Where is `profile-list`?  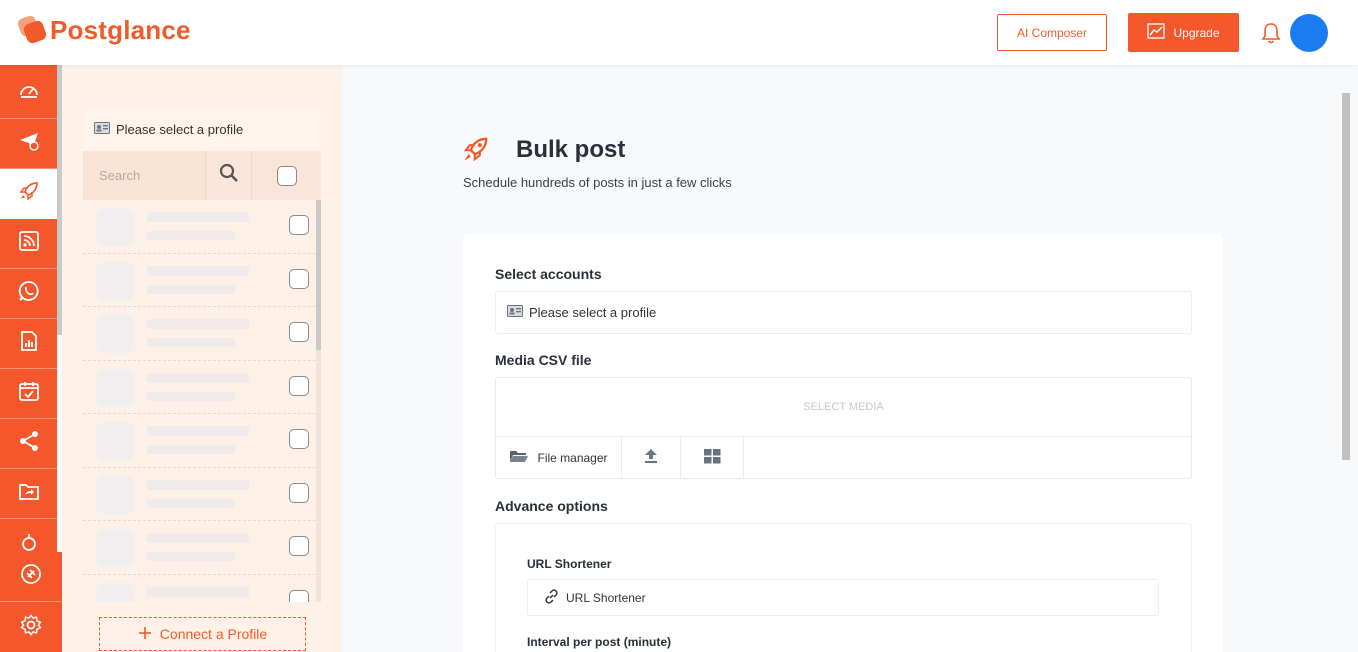 profile-list is located at coordinates (202, 401).